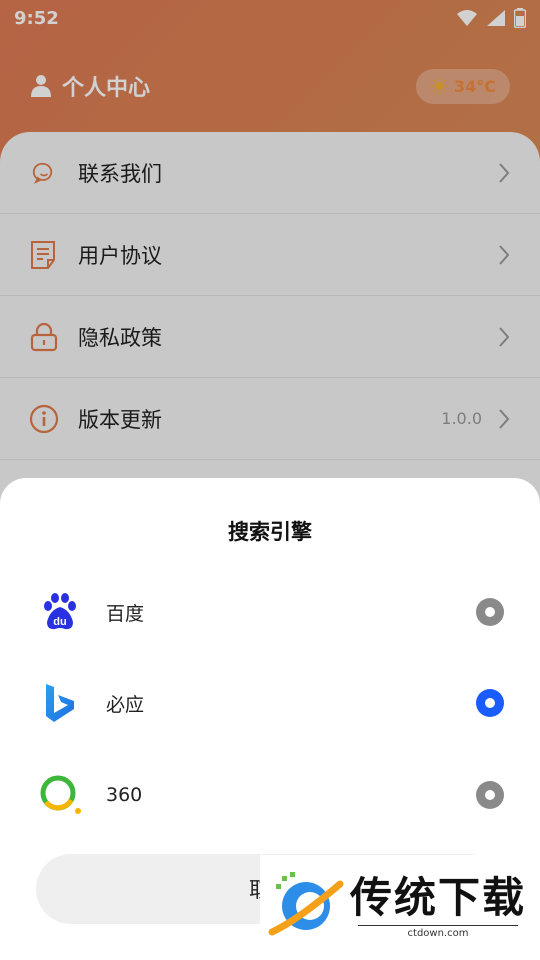  Describe the element at coordinates (306, 903) in the screenshot. I see `watermark-logo-icon` at that location.